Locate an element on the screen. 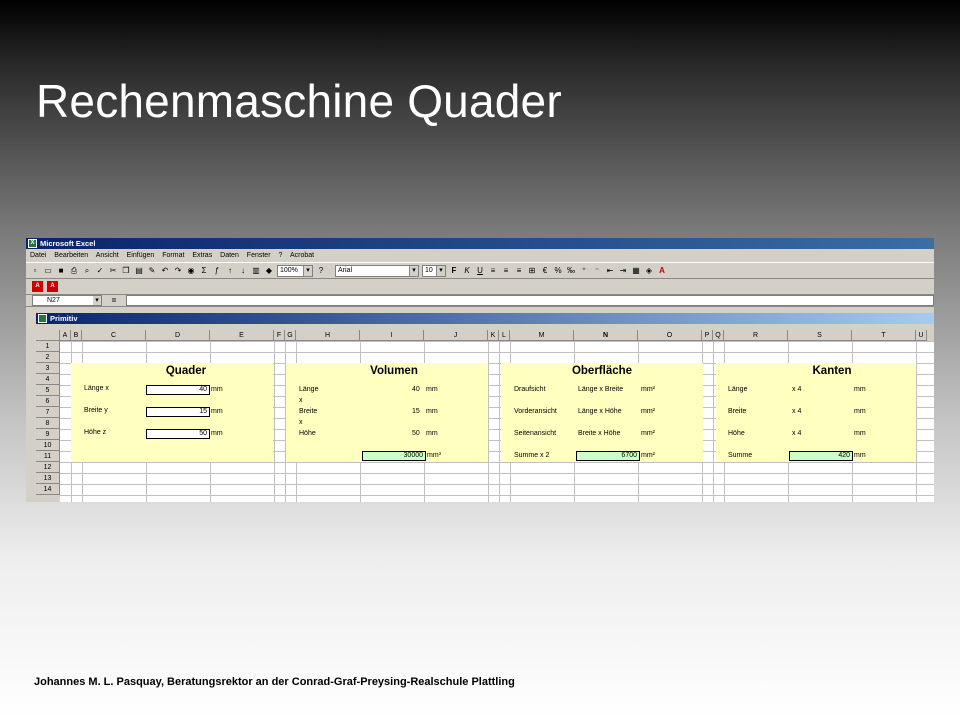 The height and width of the screenshot is (720, 960). row-header-6: 6 is located at coordinates (48, 401).